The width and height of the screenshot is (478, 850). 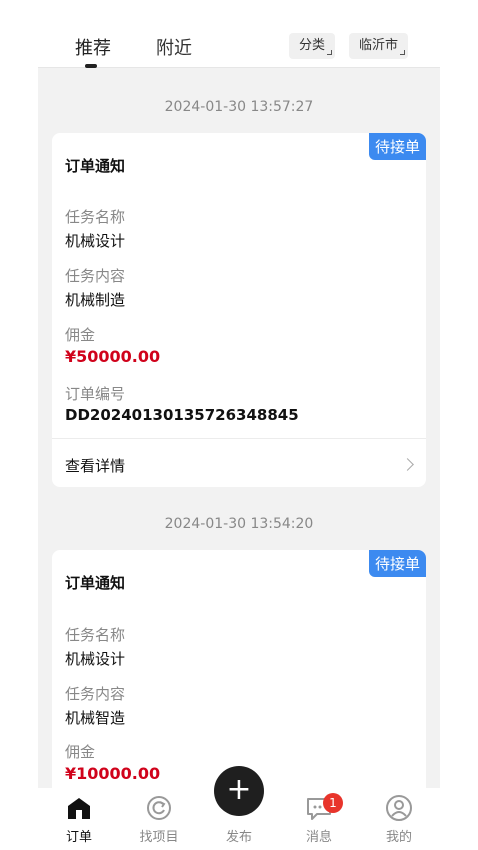 I want to click on plus-icon: +, so click(x=239, y=789).